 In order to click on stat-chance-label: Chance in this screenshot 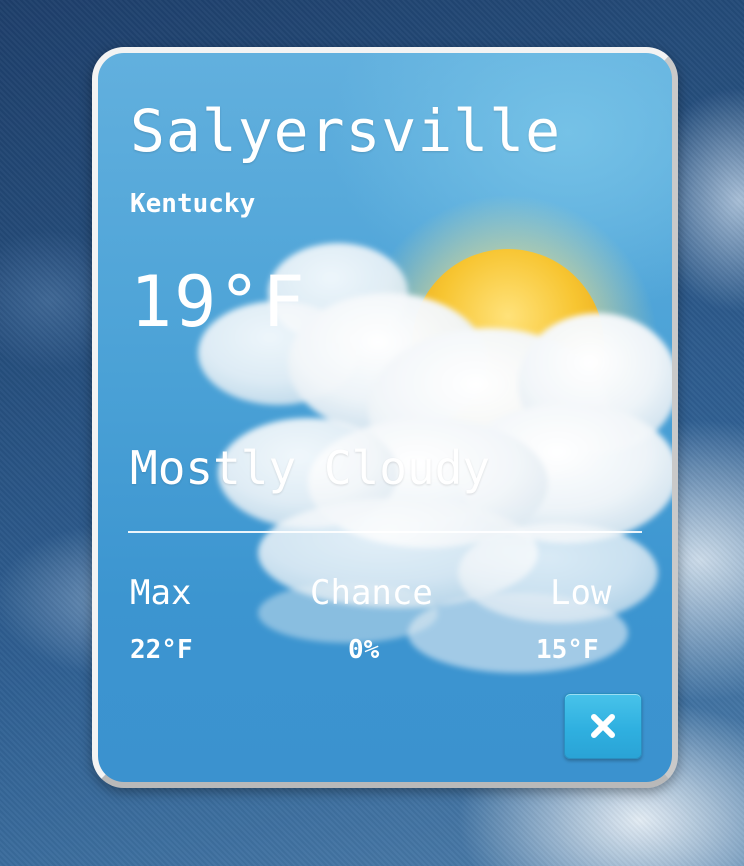, I will do `click(371, 593)`.